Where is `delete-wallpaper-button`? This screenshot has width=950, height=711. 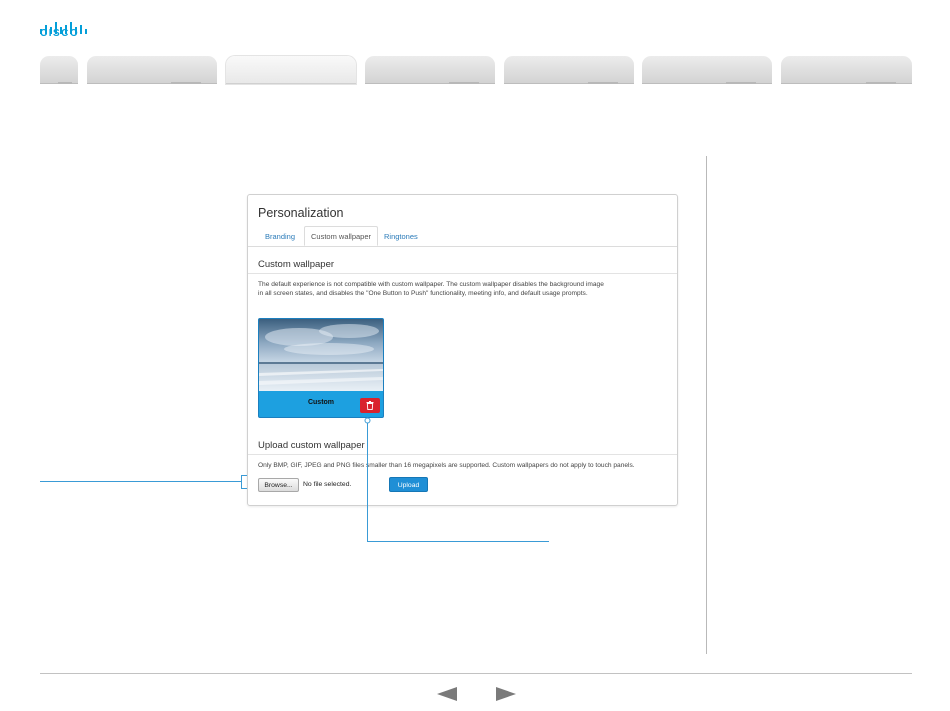
delete-wallpaper-button is located at coordinates (370, 405).